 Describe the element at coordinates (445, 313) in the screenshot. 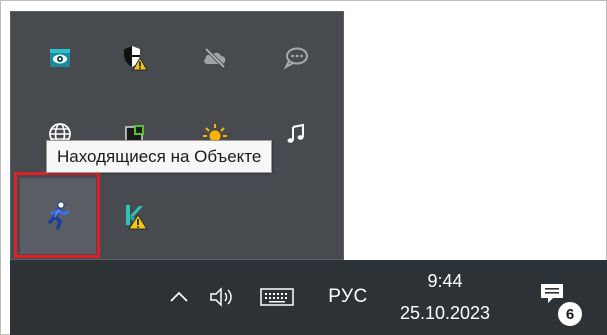

I see `clock-date: 25.10.2023` at that location.